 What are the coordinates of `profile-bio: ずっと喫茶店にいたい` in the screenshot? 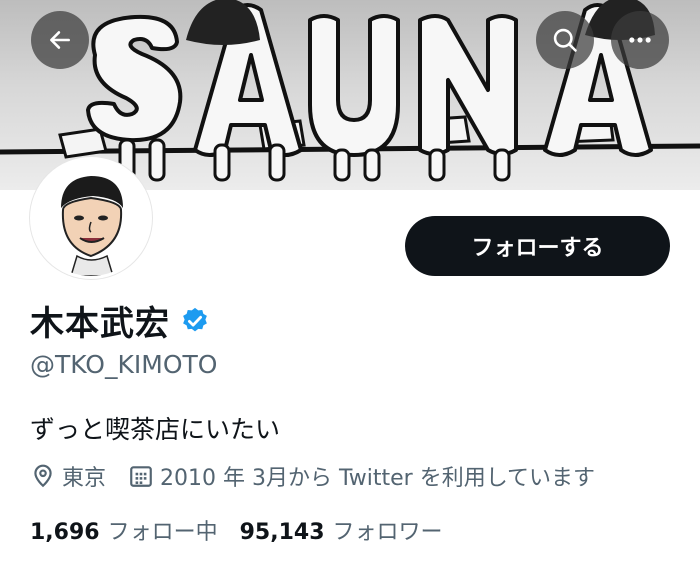 It's located at (155, 429).